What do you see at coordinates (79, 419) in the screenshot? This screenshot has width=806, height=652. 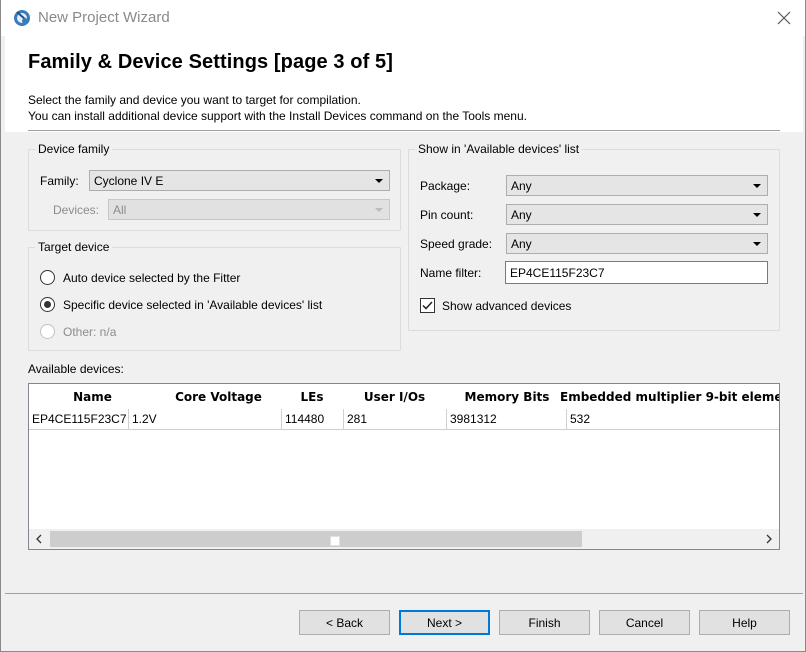 I see `cell-name: EP4CE115F23C7` at bounding box center [79, 419].